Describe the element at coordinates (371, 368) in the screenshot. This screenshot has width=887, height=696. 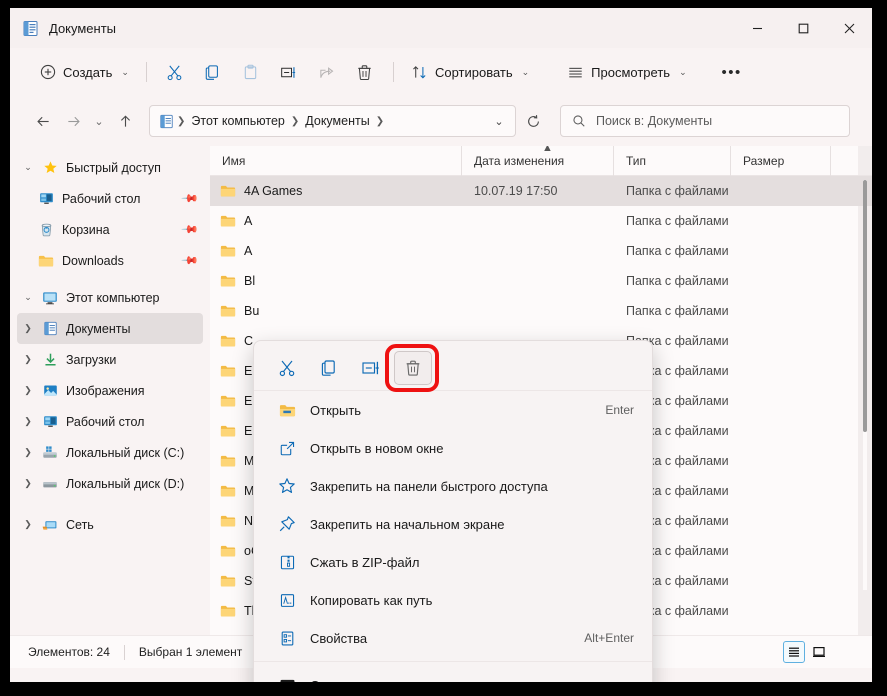
I see `context-rename-button` at that location.